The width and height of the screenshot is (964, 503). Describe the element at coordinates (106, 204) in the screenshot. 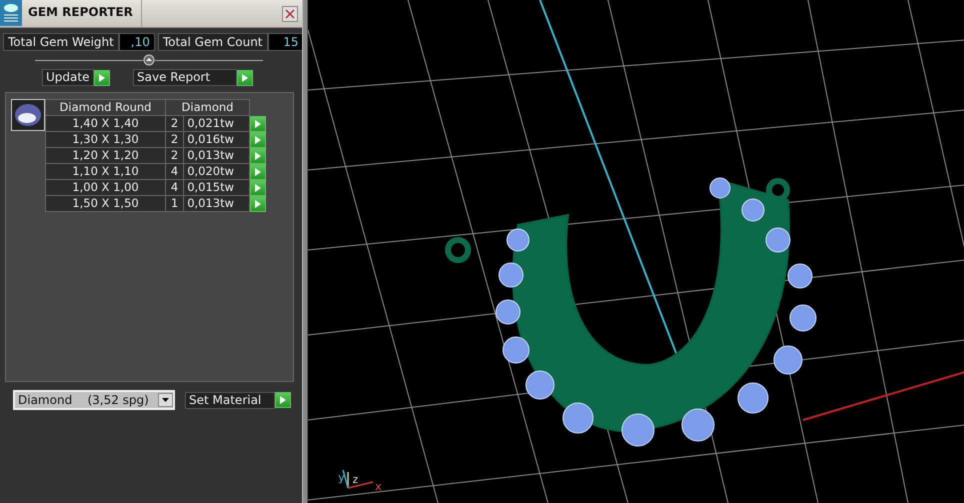

I see `table-cell: 1,50 X 1,50` at that location.